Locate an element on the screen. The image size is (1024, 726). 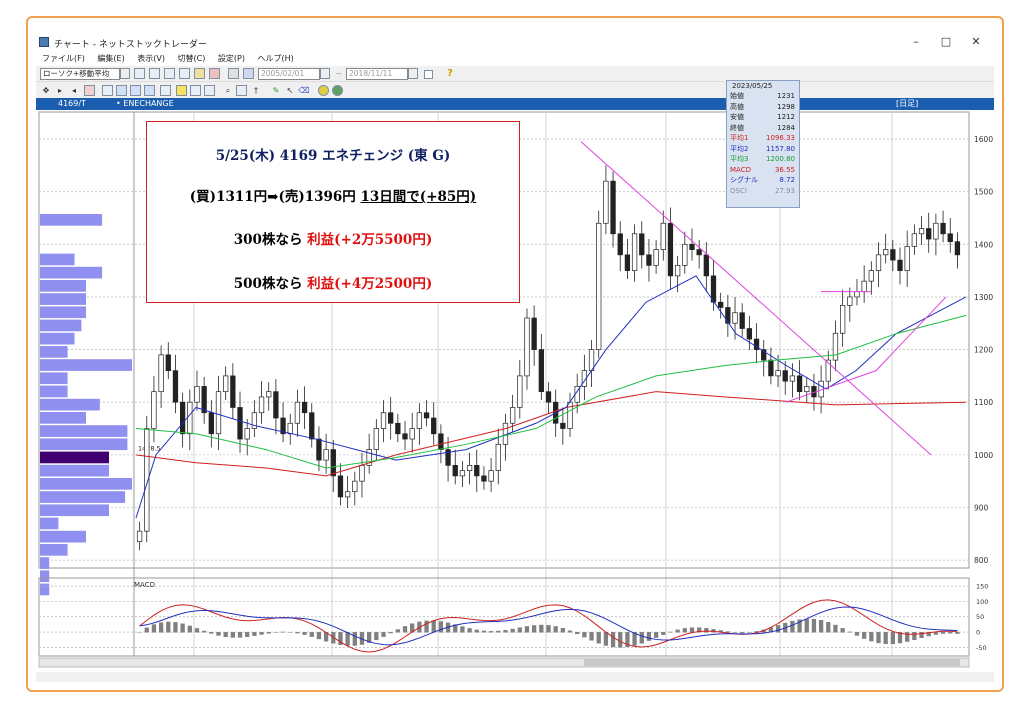
ohlc-label: 平均3 is located at coordinates (739, 159).